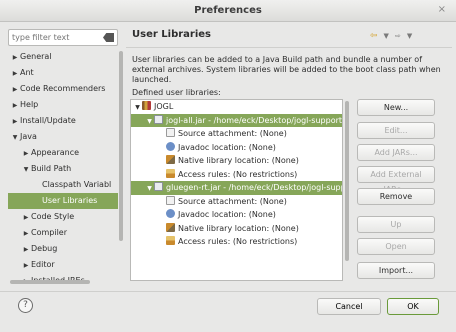  Describe the element at coordinates (27, 72) in the screenshot. I see `nav-item-label: Ant` at that location.